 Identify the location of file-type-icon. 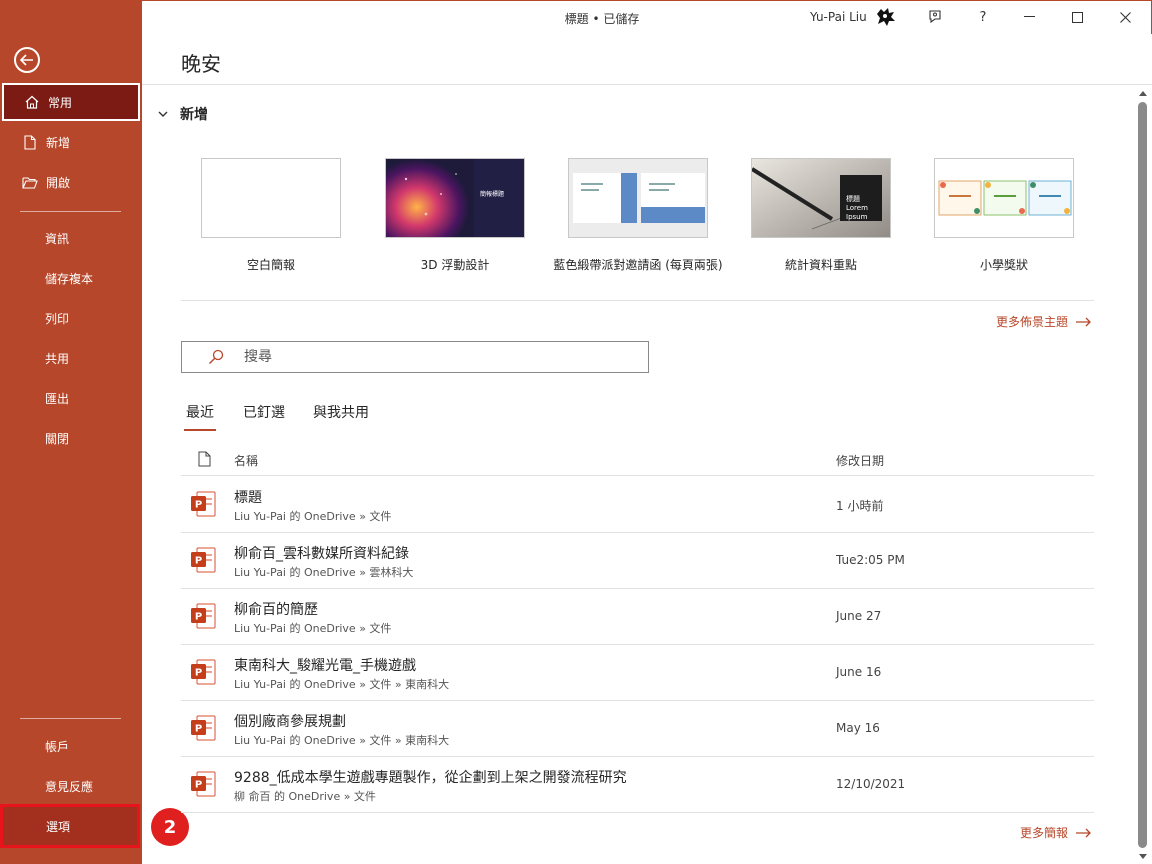
(204, 460).